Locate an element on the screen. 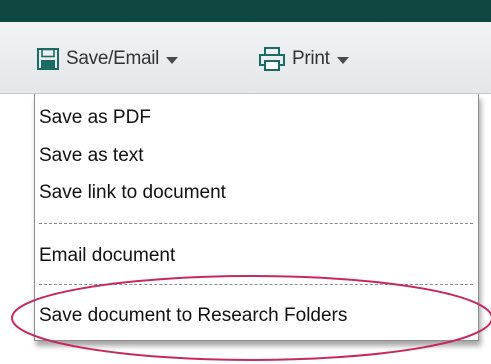 The width and height of the screenshot is (491, 364). print-button: Print is located at coordinates (303, 59).